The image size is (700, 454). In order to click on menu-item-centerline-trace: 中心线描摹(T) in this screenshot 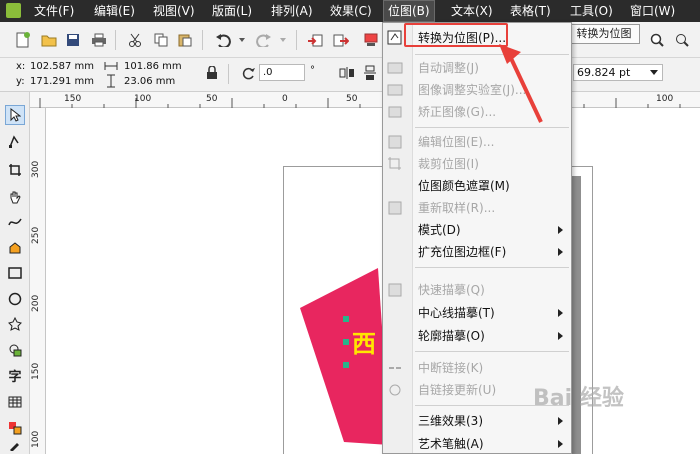, I will do `click(477, 313)`.